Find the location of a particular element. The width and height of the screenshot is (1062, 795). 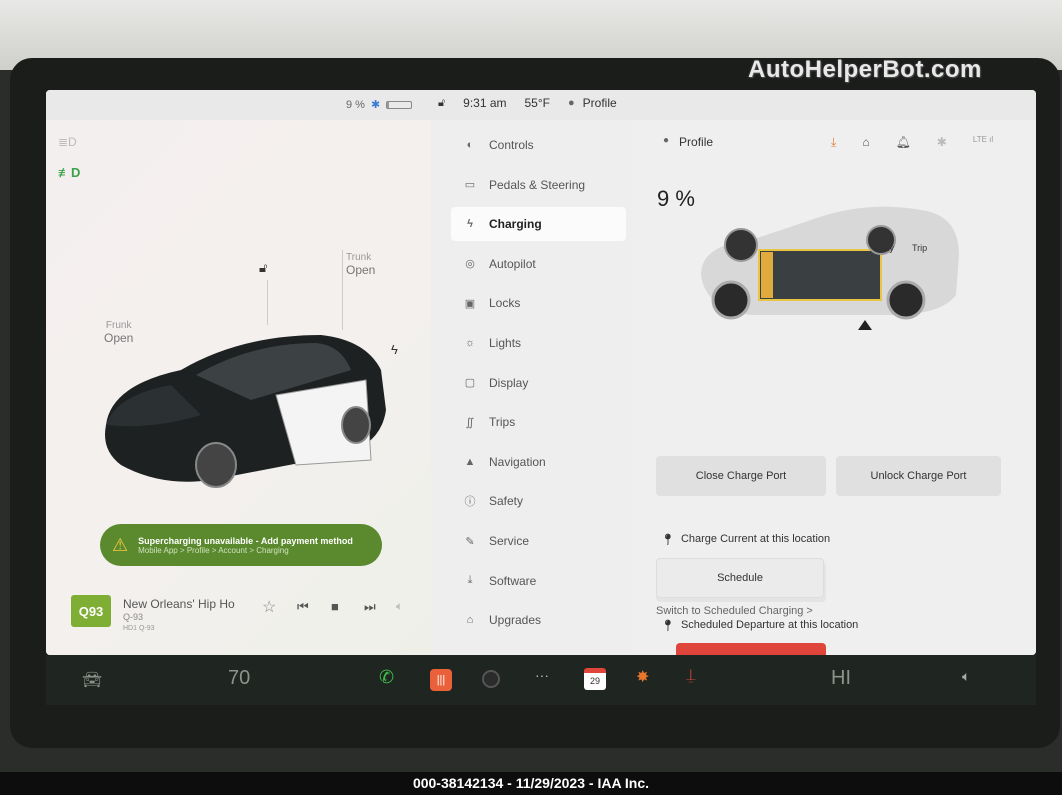

menu-item-upgrades: ⌂ Upgrades is located at coordinates (538, 620).